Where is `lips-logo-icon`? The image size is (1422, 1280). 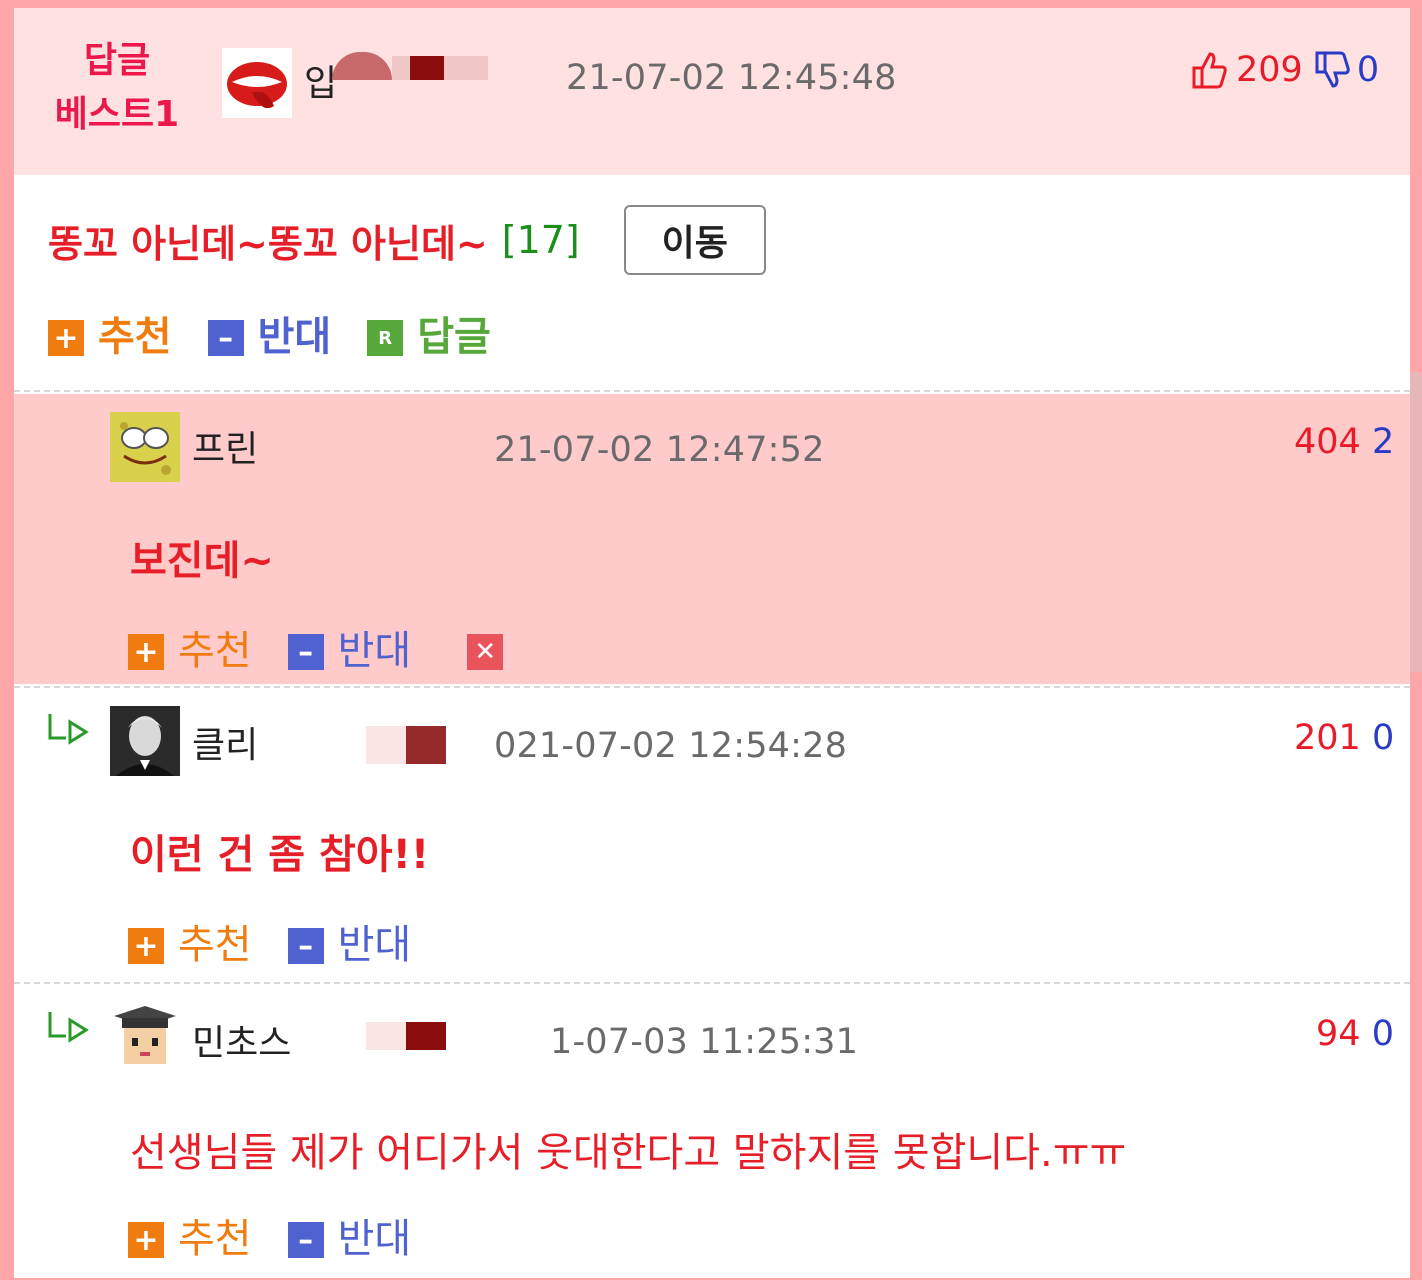 lips-logo-icon is located at coordinates (257, 85).